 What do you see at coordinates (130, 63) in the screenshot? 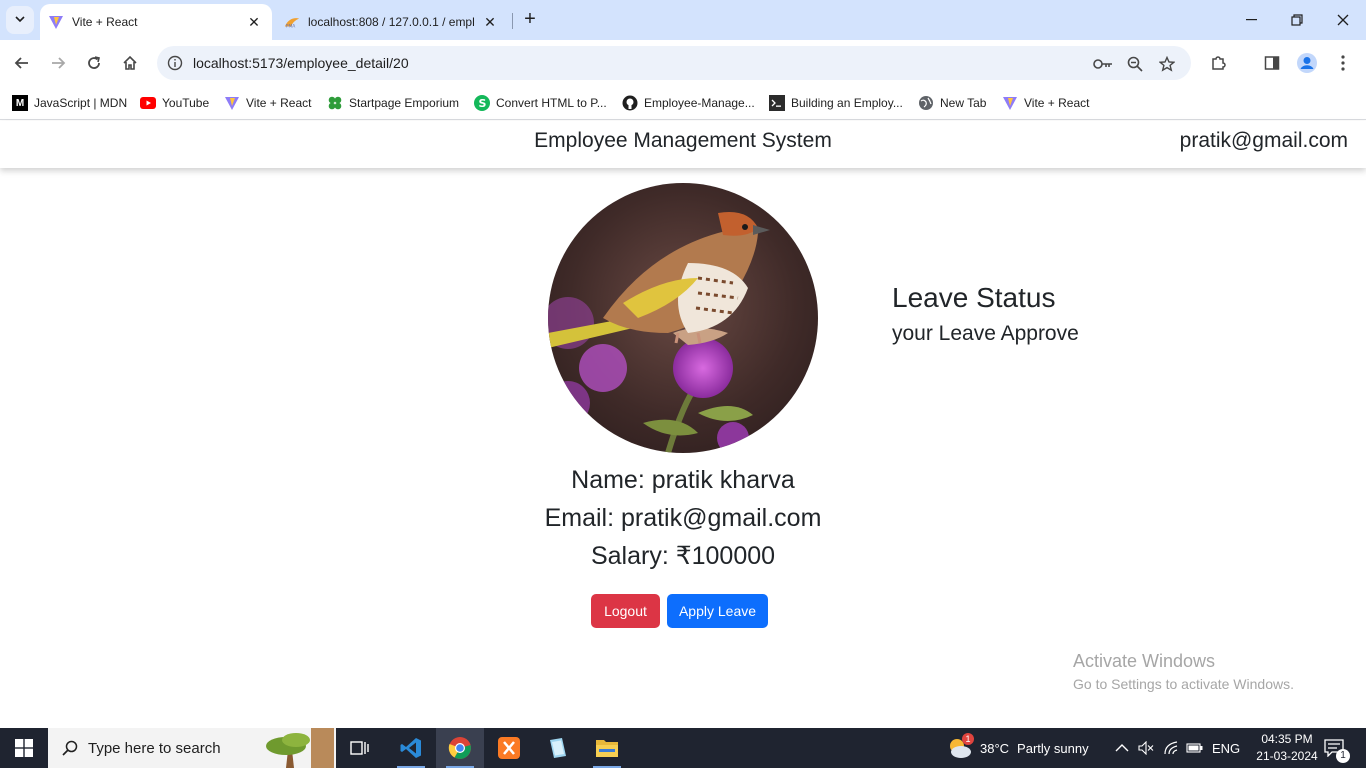
I see `home-button` at bounding box center [130, 63].